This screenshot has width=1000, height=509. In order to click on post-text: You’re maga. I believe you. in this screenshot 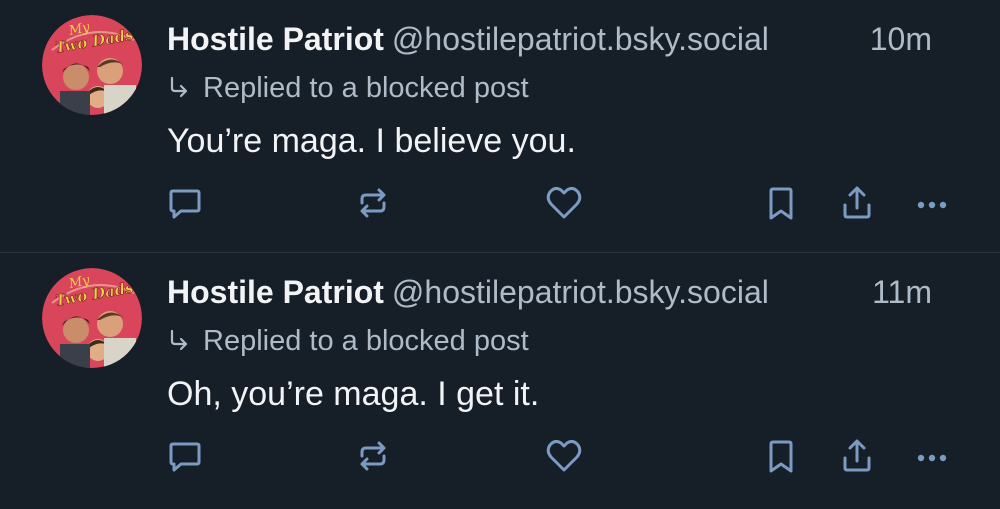, I will do `click(371, 141)`.